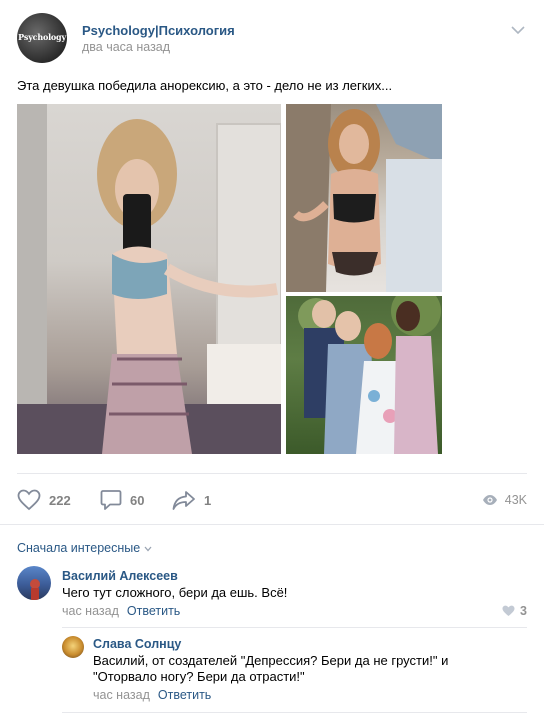  Describe the element at coordinates (489, 500) in the screenshot. I see `eye-icon` at that location.